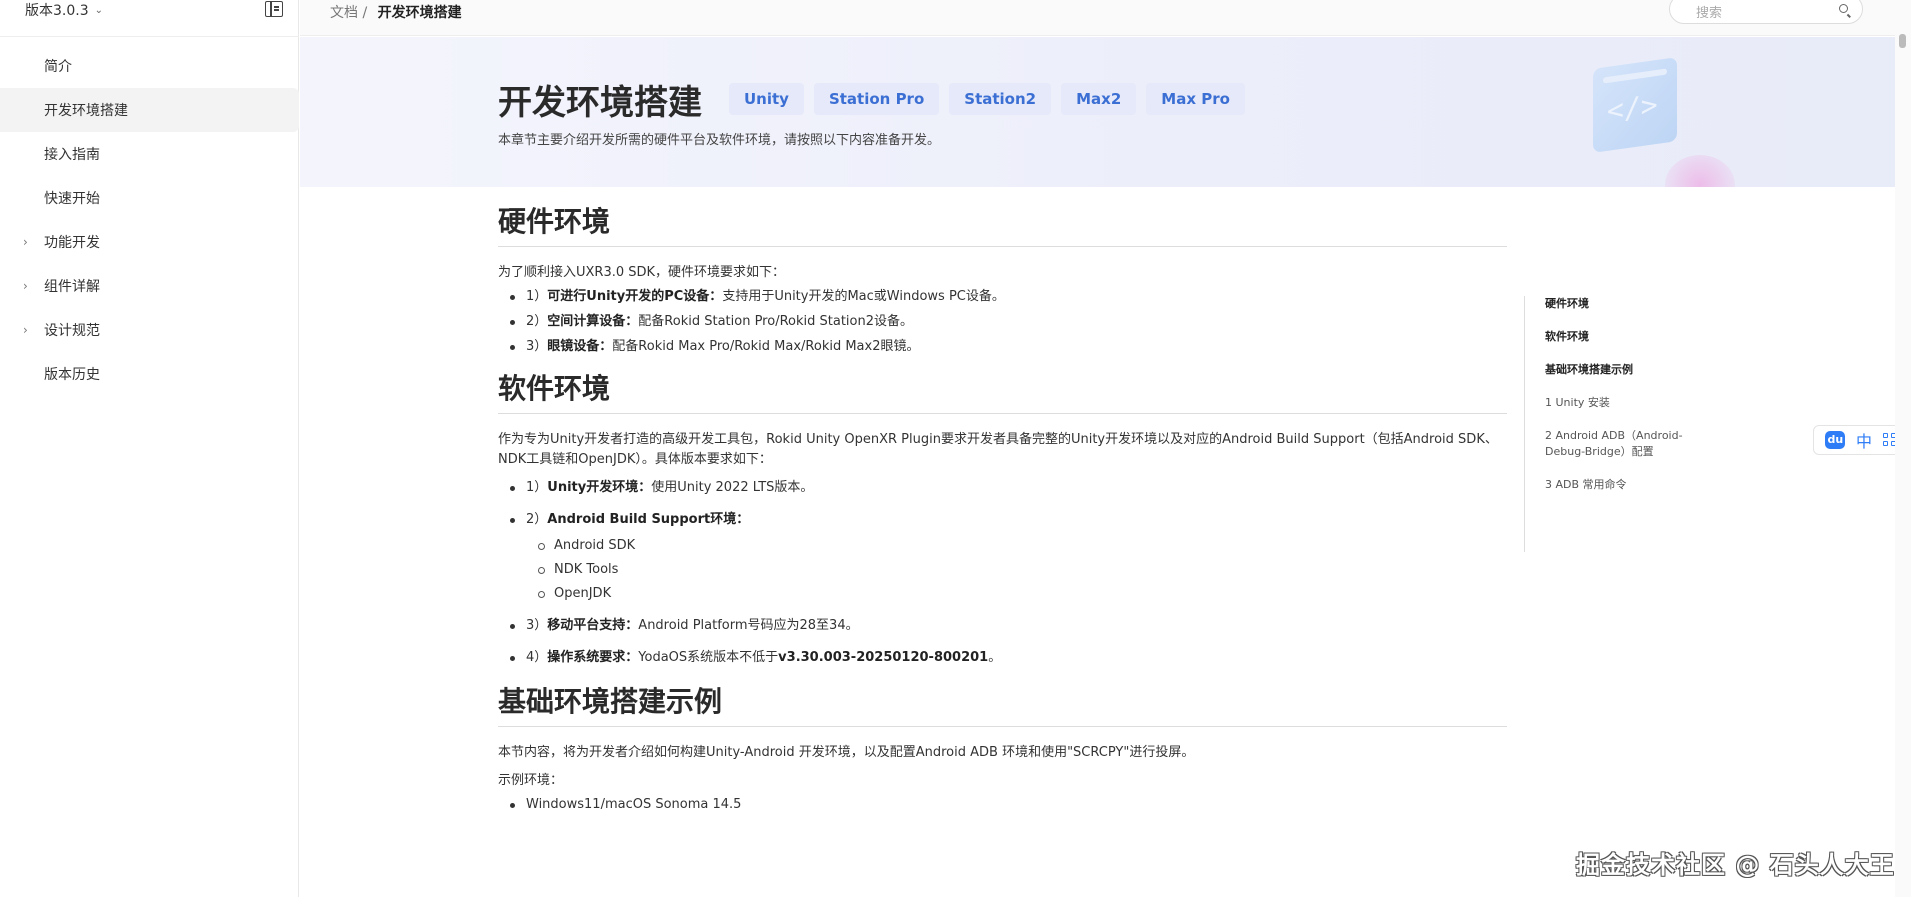 Image resolution: width=1911 pixels, height=897 pixels. Describe the element at coordinates (642, 272) in the screenshot. I see `hardware-intro: 为了顺利接入UXR3.0 SDK，硬件环境要求如下：` at that location.